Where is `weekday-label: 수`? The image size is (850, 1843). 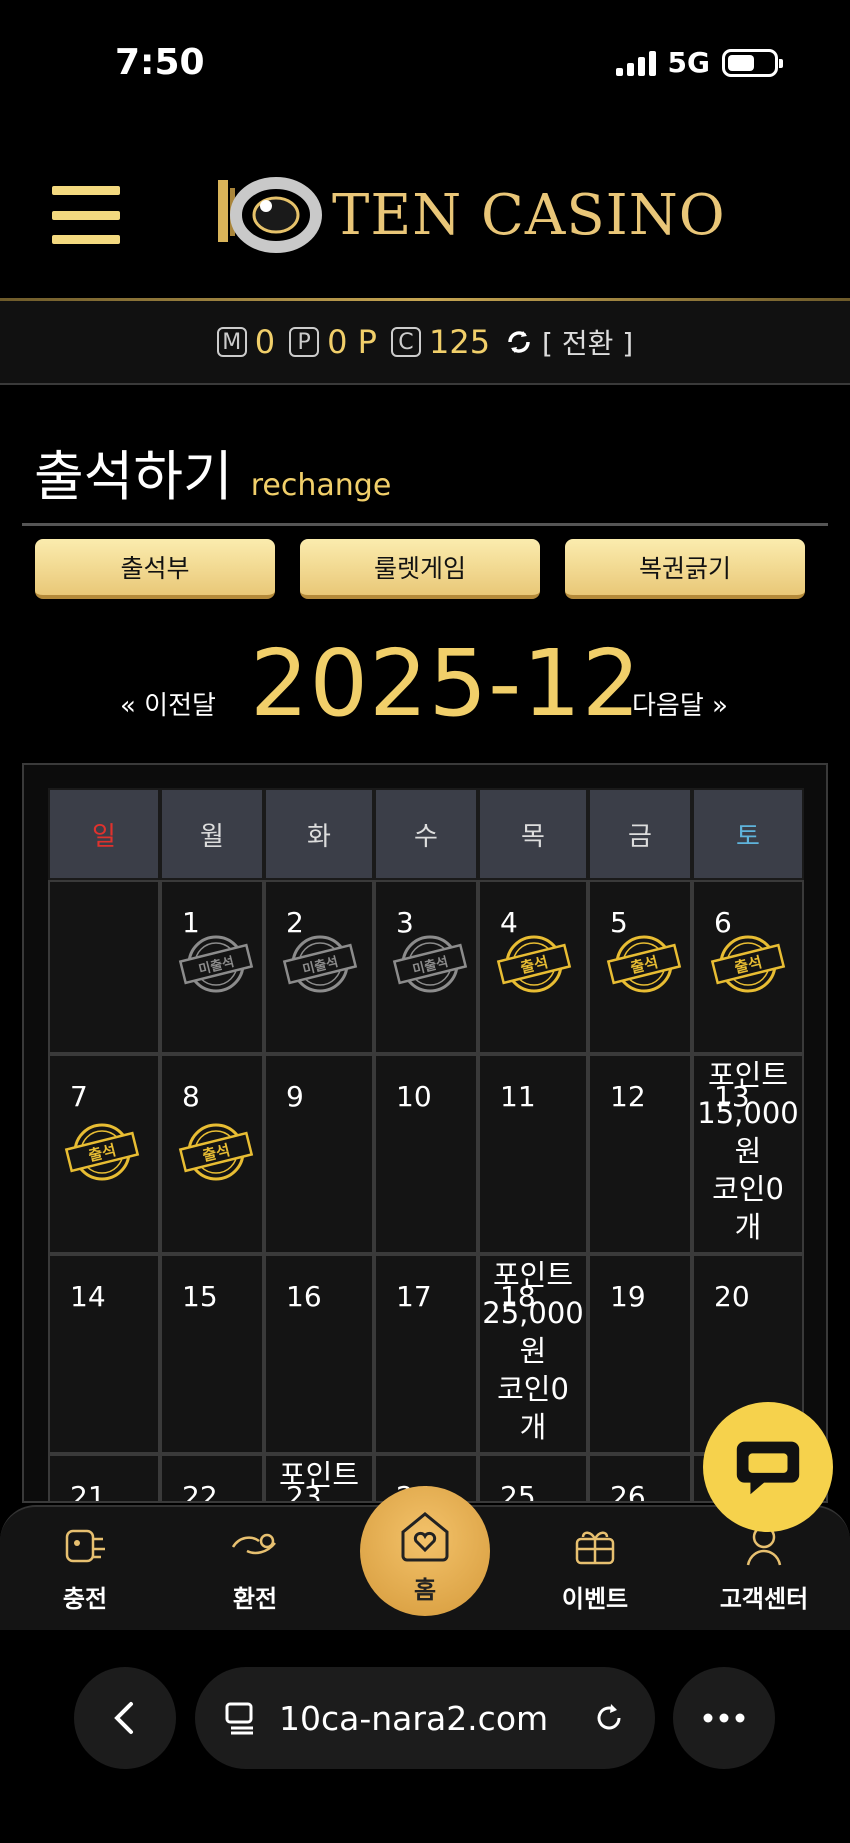
weekday-label: 수 is located at coordinates (426, 834).